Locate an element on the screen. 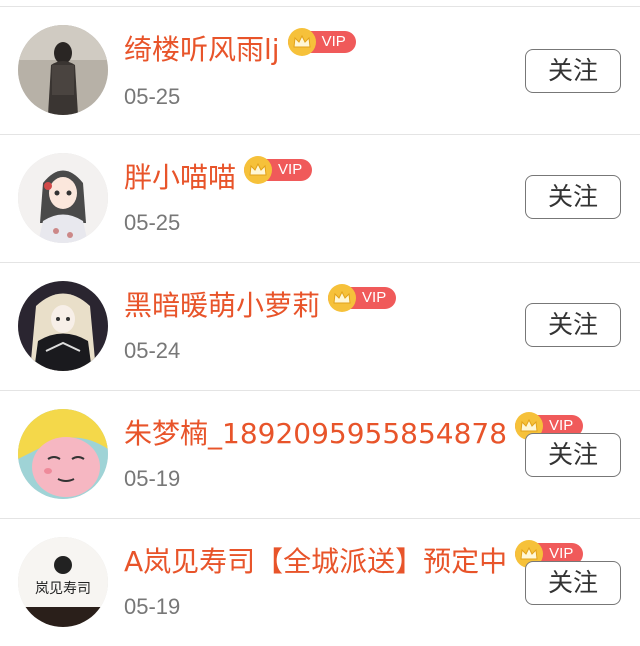  cartoon-face-avatar is located at coordinates (63, 454).